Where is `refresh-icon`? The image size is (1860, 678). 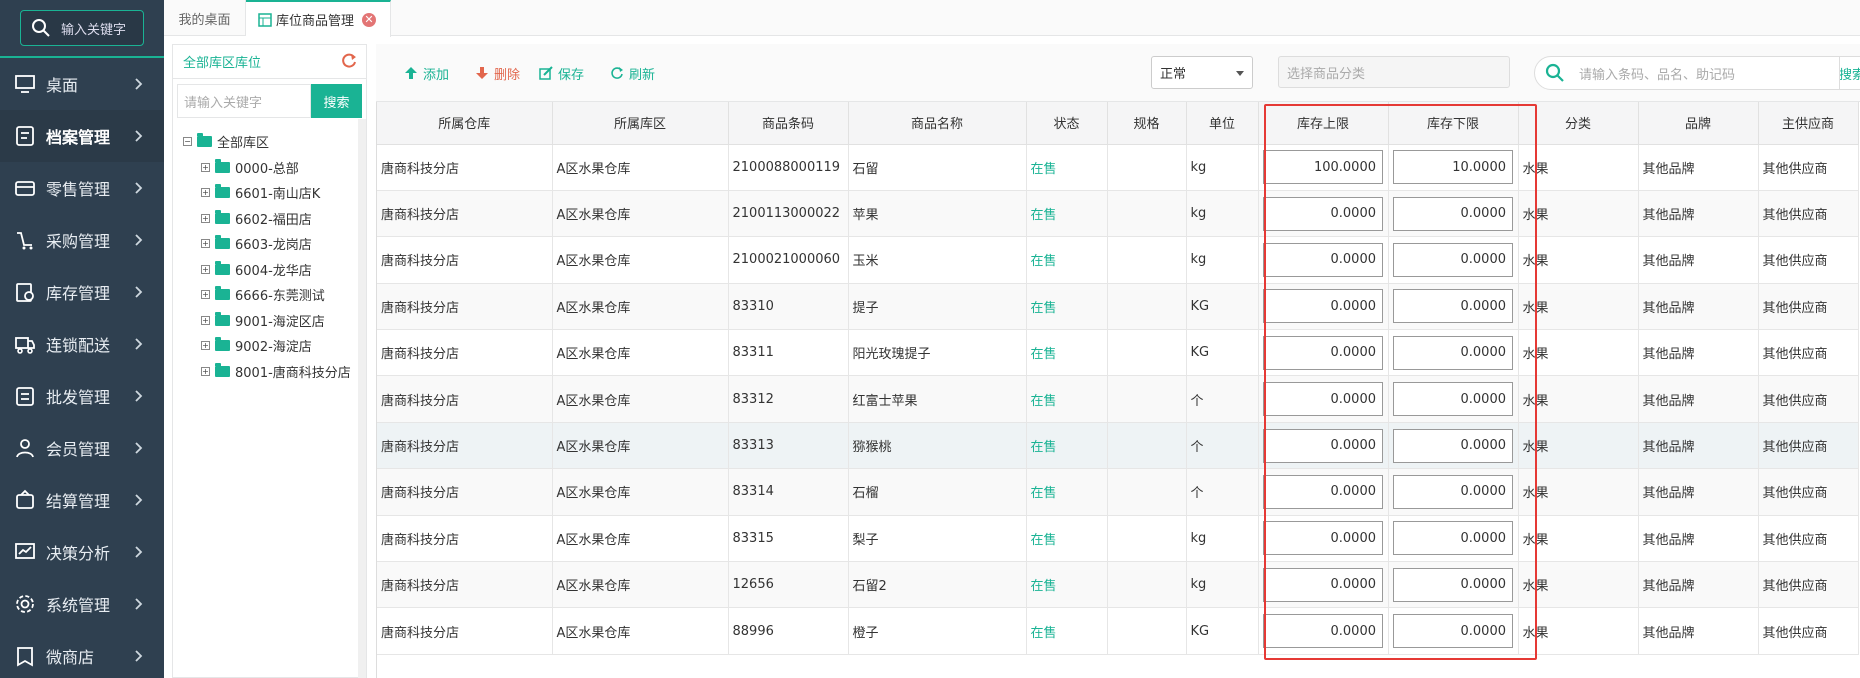 refresh-icon is located at coordinates (349, 61).